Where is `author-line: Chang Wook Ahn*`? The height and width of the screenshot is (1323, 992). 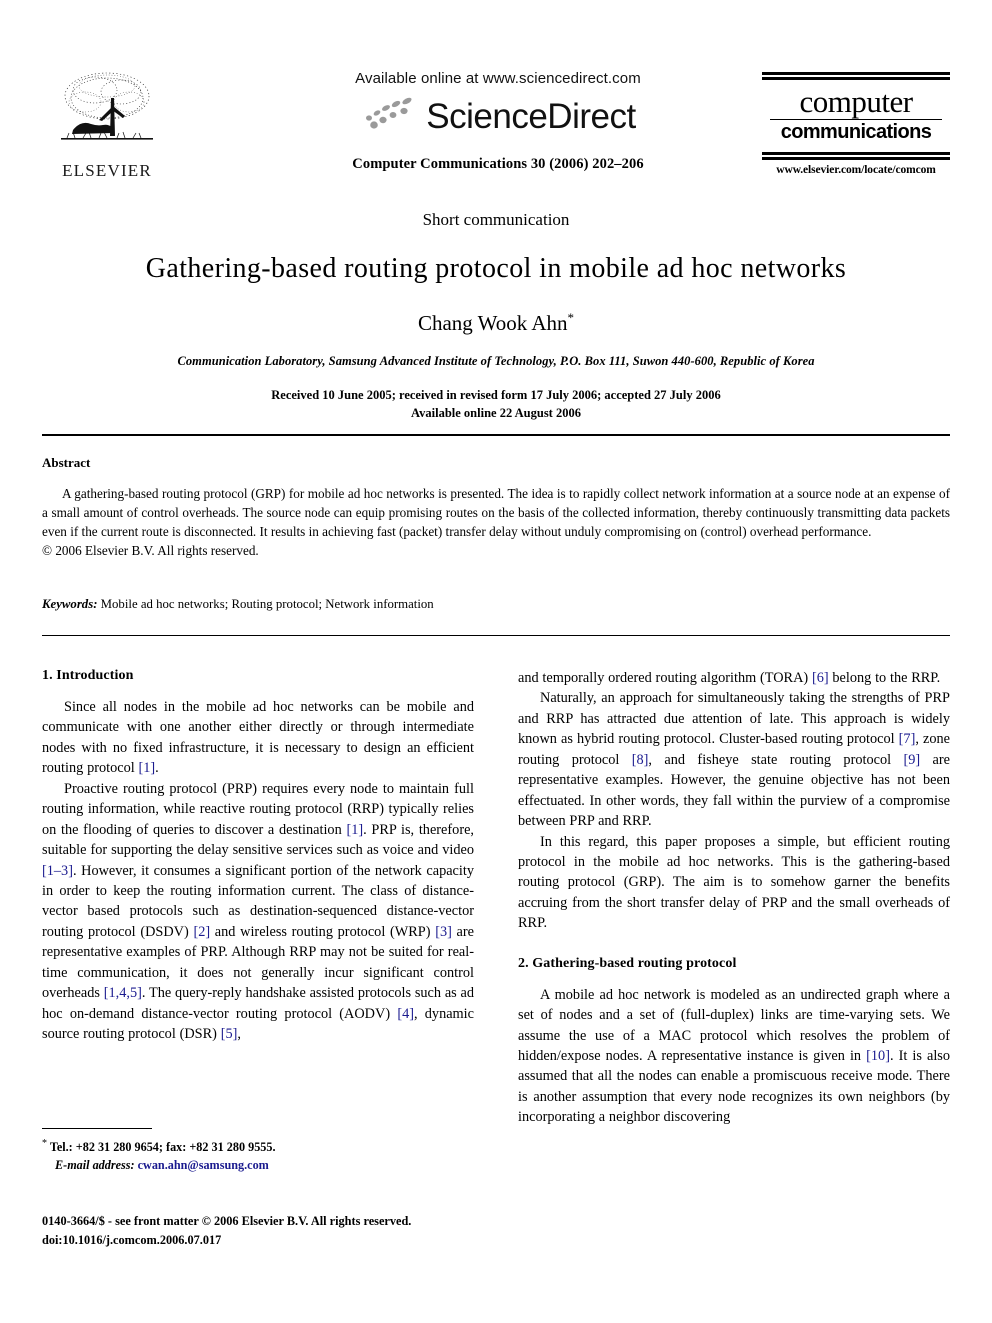 author-line: Chang Wook Ahn* is located at coordinates (496, 323).